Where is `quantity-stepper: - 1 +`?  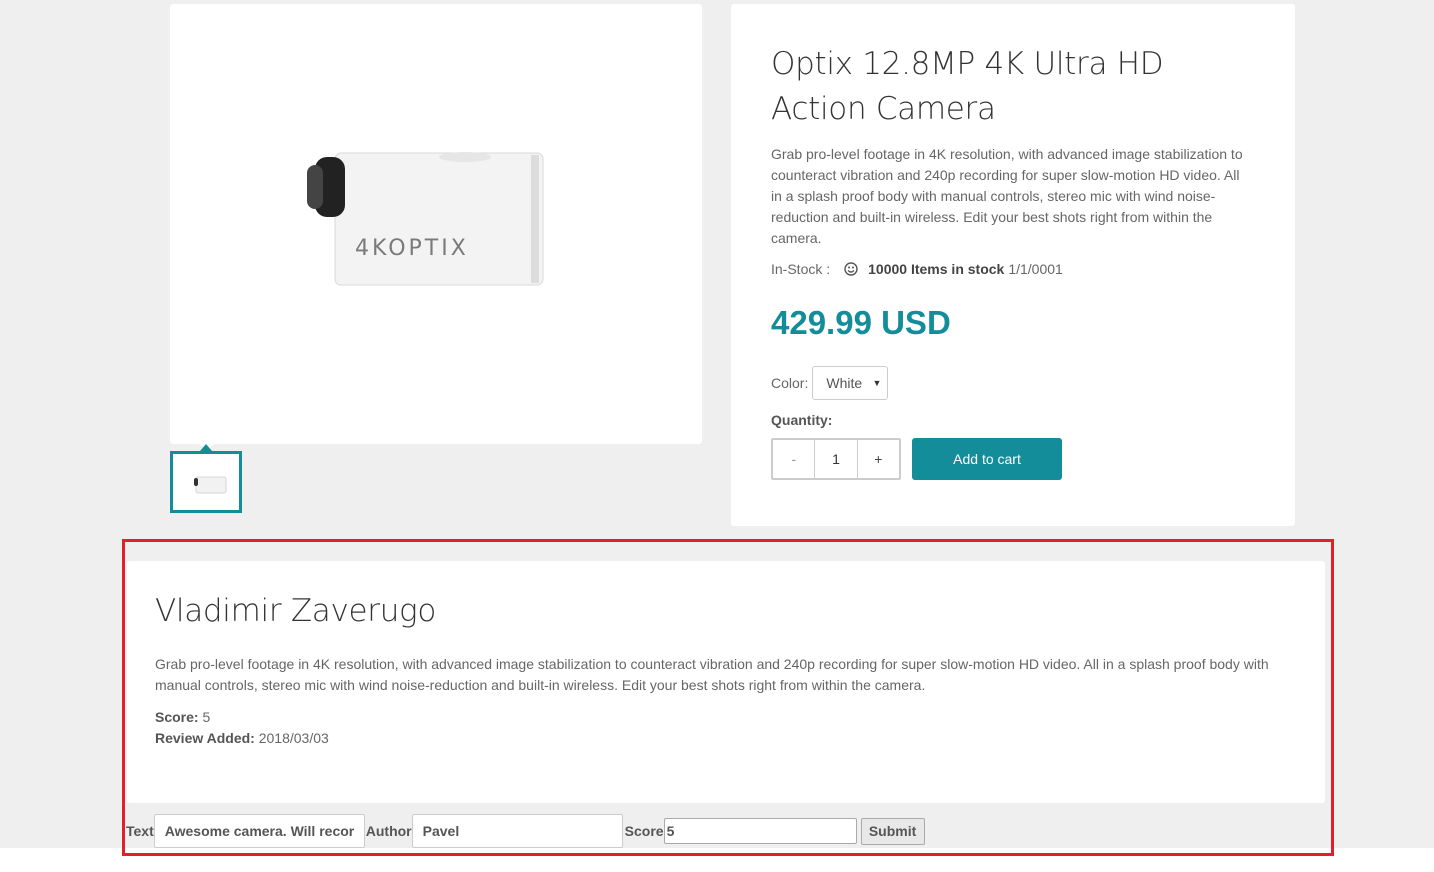 quantity-stepper: - 1 + is located at coordinates (836, 459).